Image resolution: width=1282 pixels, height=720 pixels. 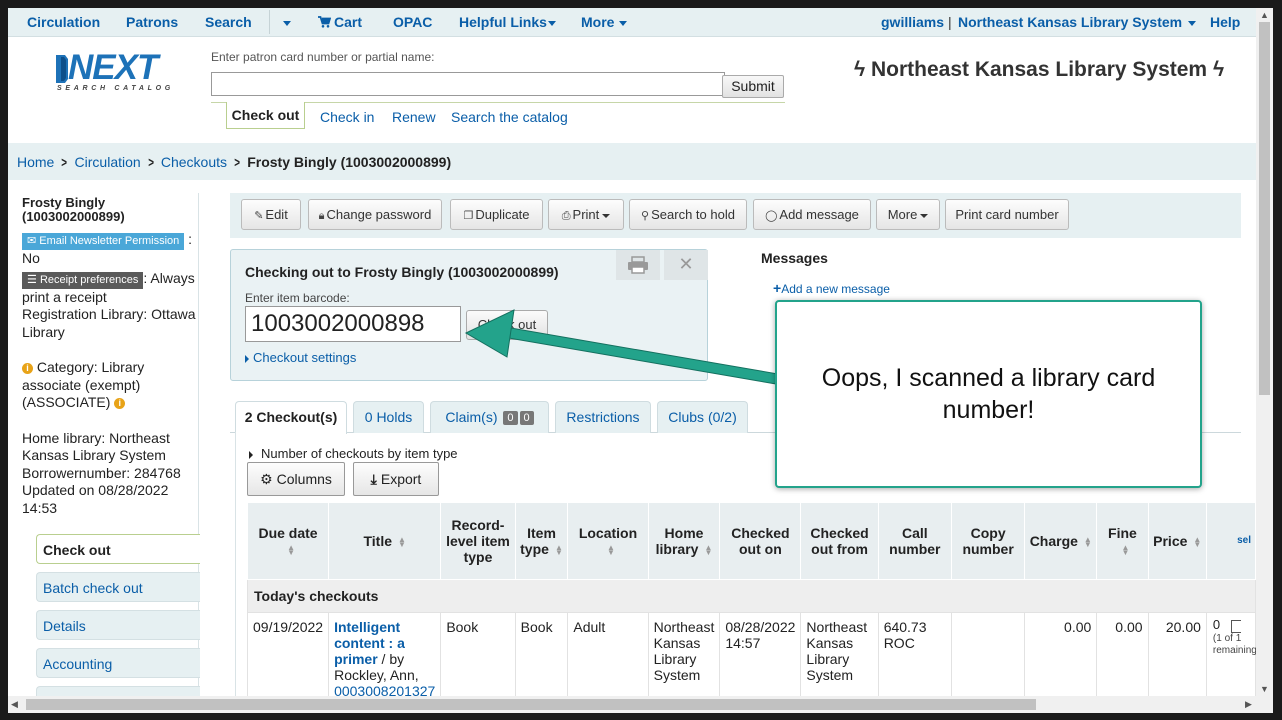 I want to click on scroll-left-icon: ◀, so click(x=14, y=704).